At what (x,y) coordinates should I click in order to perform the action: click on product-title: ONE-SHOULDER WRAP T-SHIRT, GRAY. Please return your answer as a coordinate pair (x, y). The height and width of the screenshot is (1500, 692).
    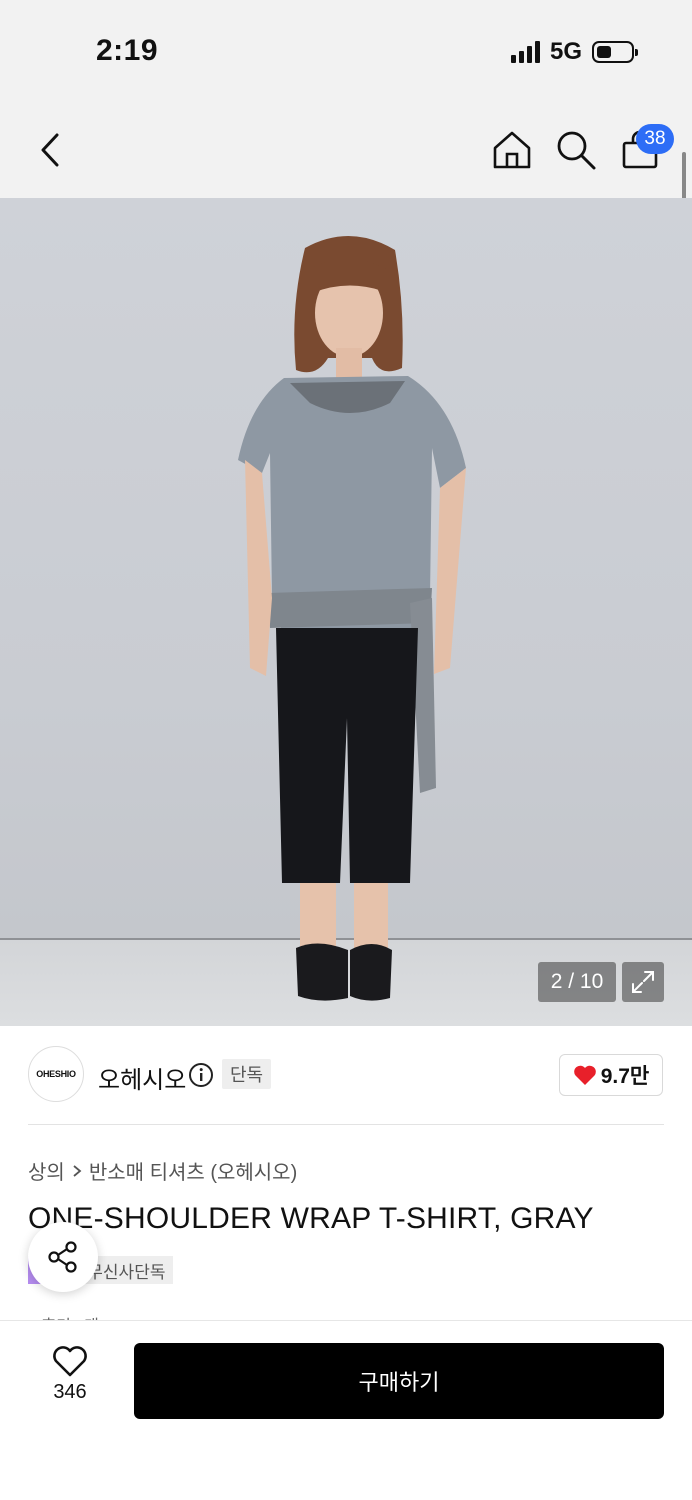
    Looking at the image, I should click on (311, 1218).